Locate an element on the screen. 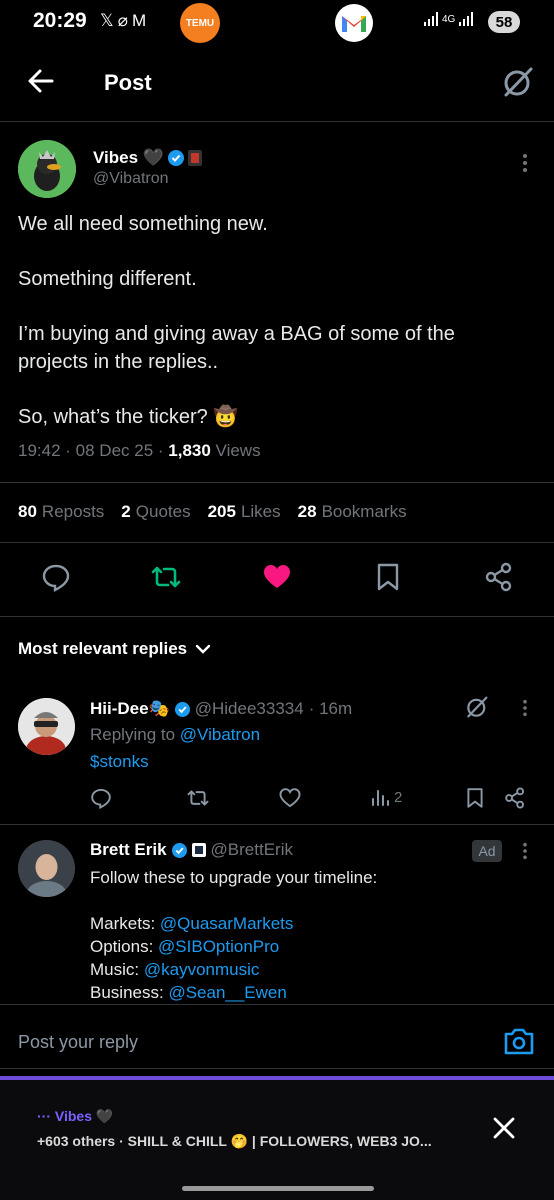  replies-filter-dropdown: Most relevant replies is located at coordinates (114, 649).